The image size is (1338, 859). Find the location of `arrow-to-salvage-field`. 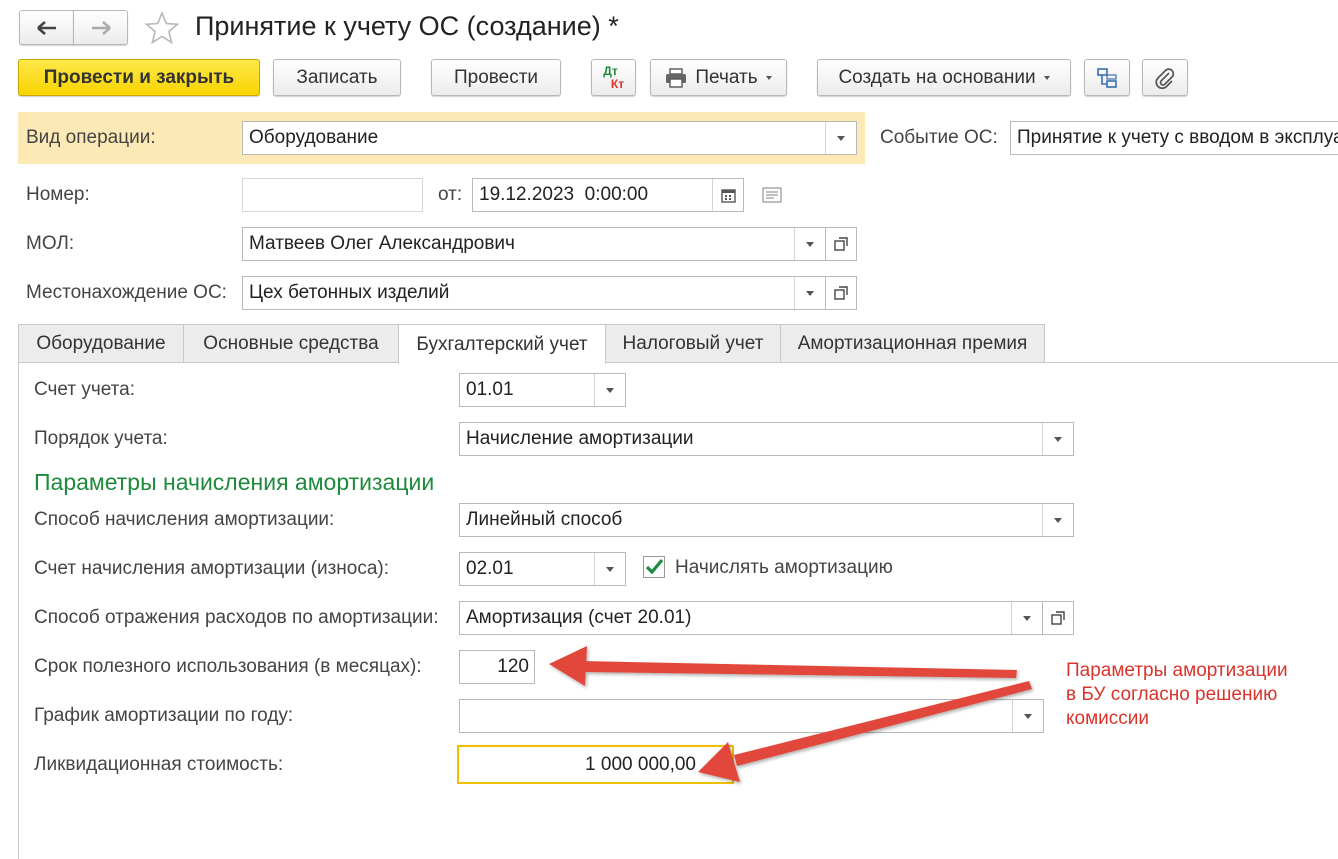

arrow-to-salvage-field is located at coordinates (865, 731).